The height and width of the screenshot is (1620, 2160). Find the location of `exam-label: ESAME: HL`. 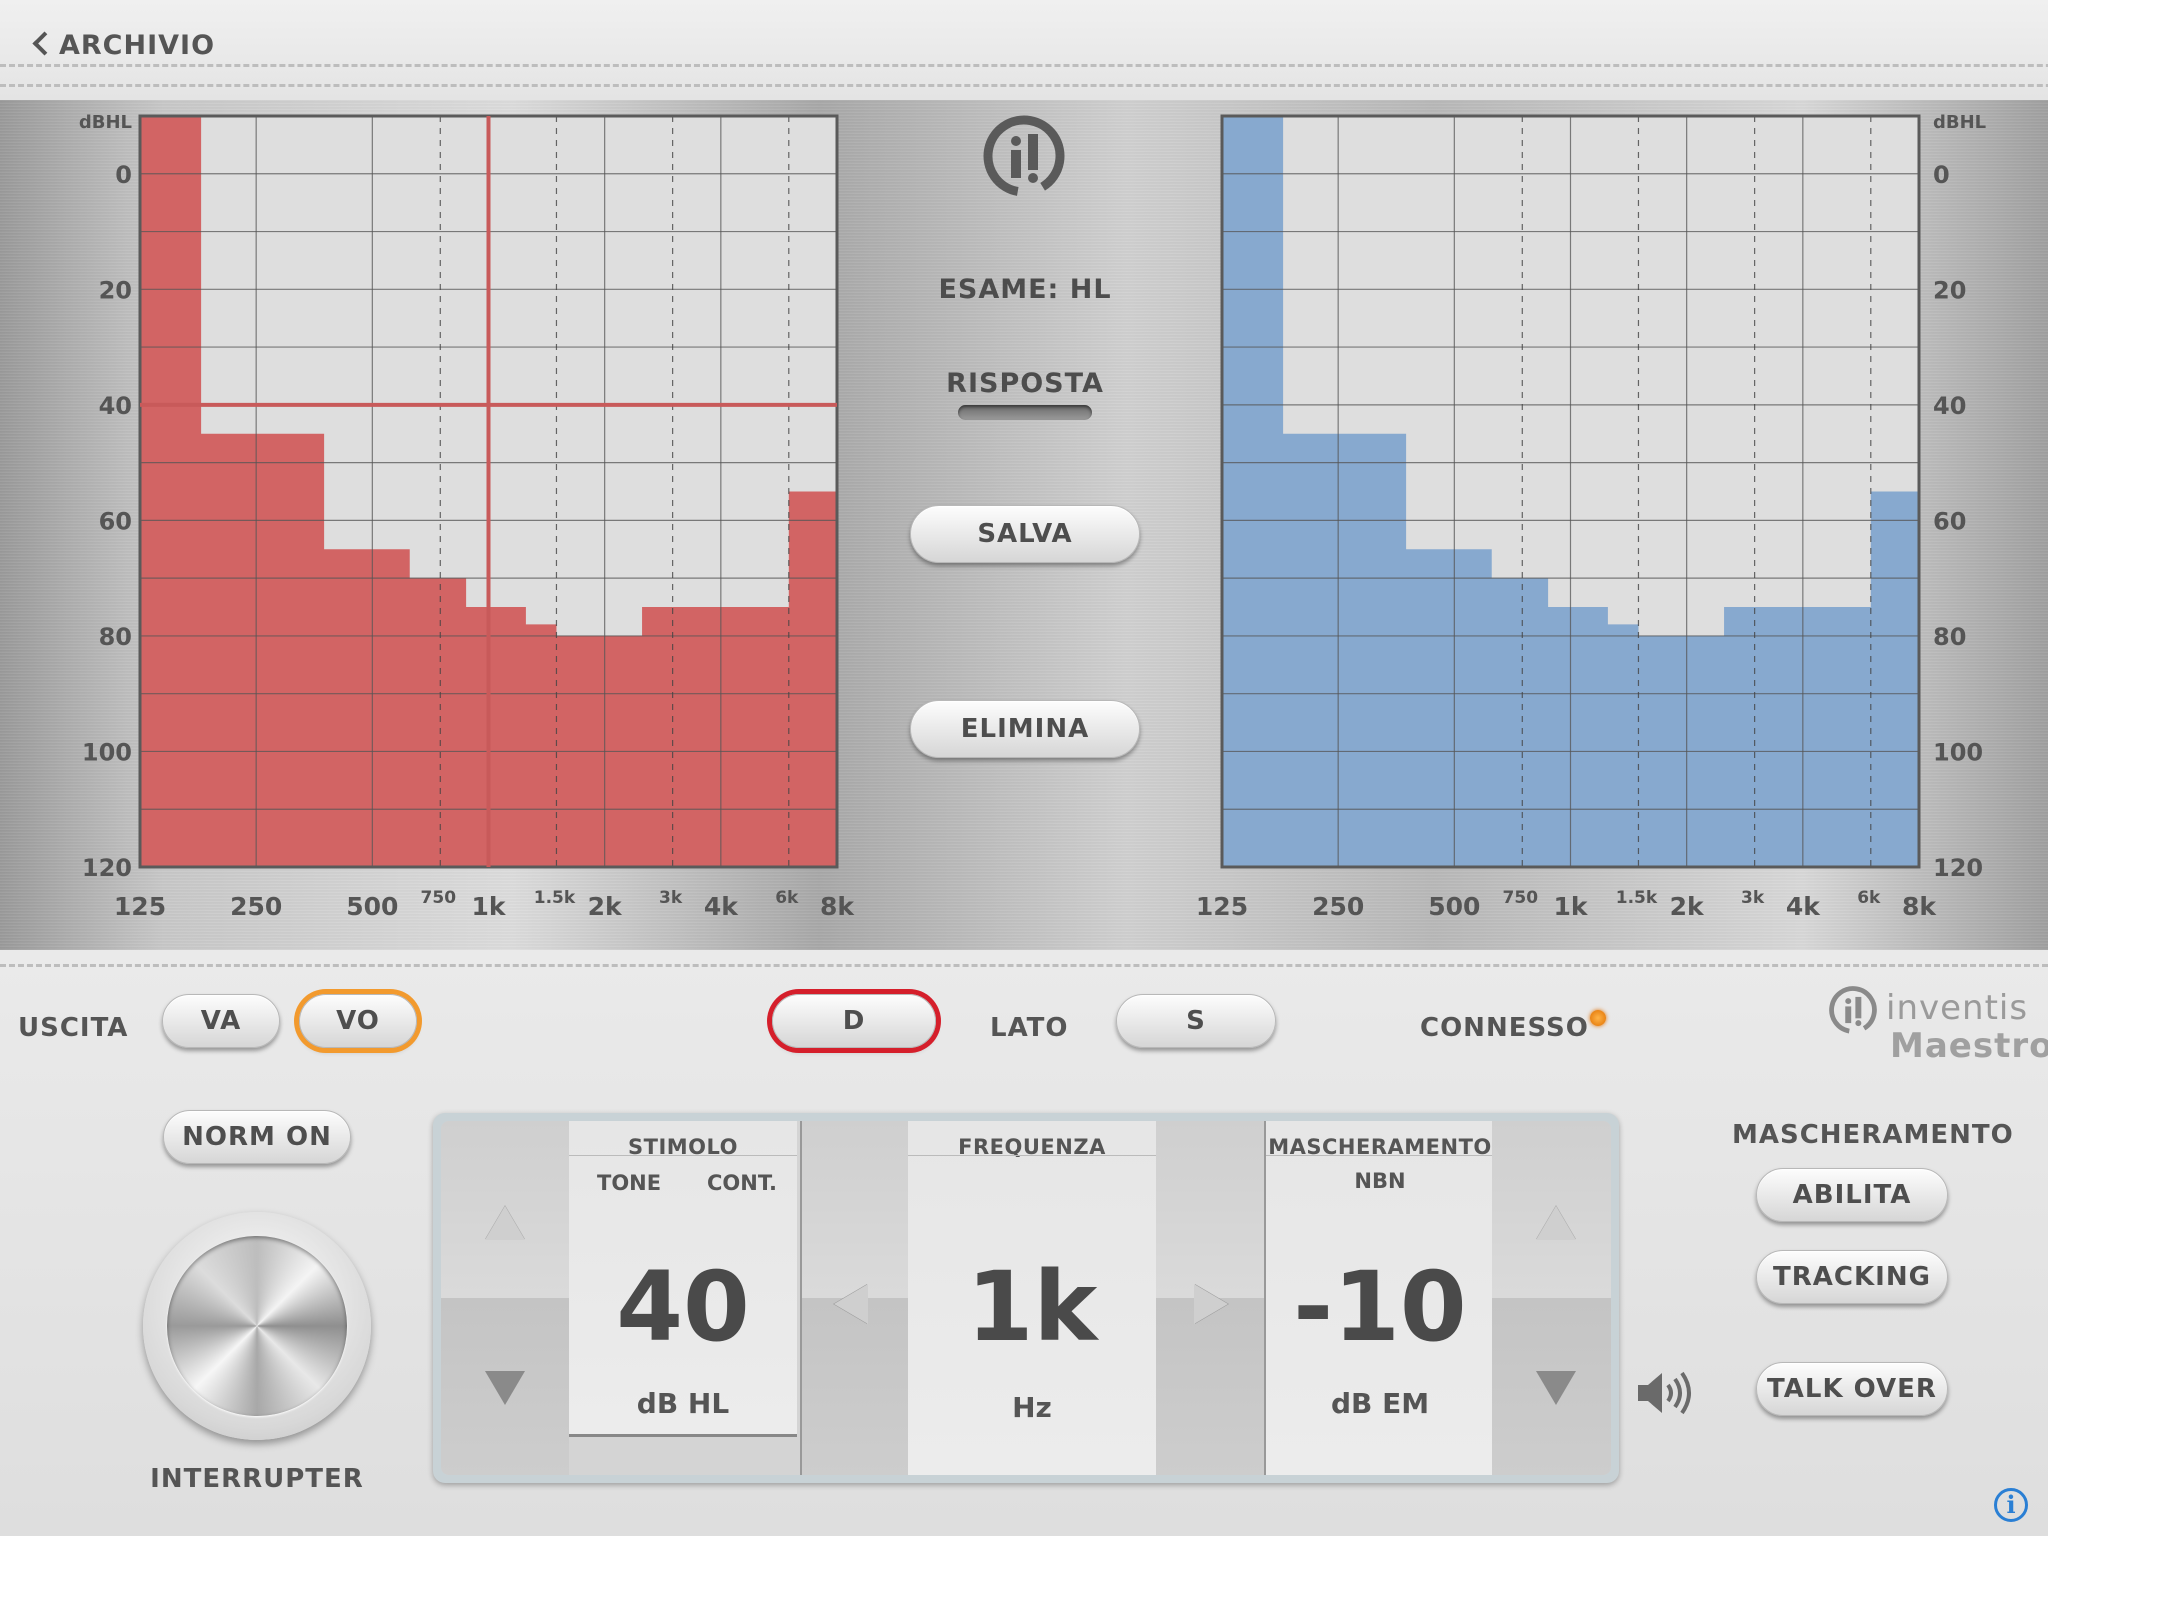

exam-label: ESAME: HL is located at coordinates (1025, 289).